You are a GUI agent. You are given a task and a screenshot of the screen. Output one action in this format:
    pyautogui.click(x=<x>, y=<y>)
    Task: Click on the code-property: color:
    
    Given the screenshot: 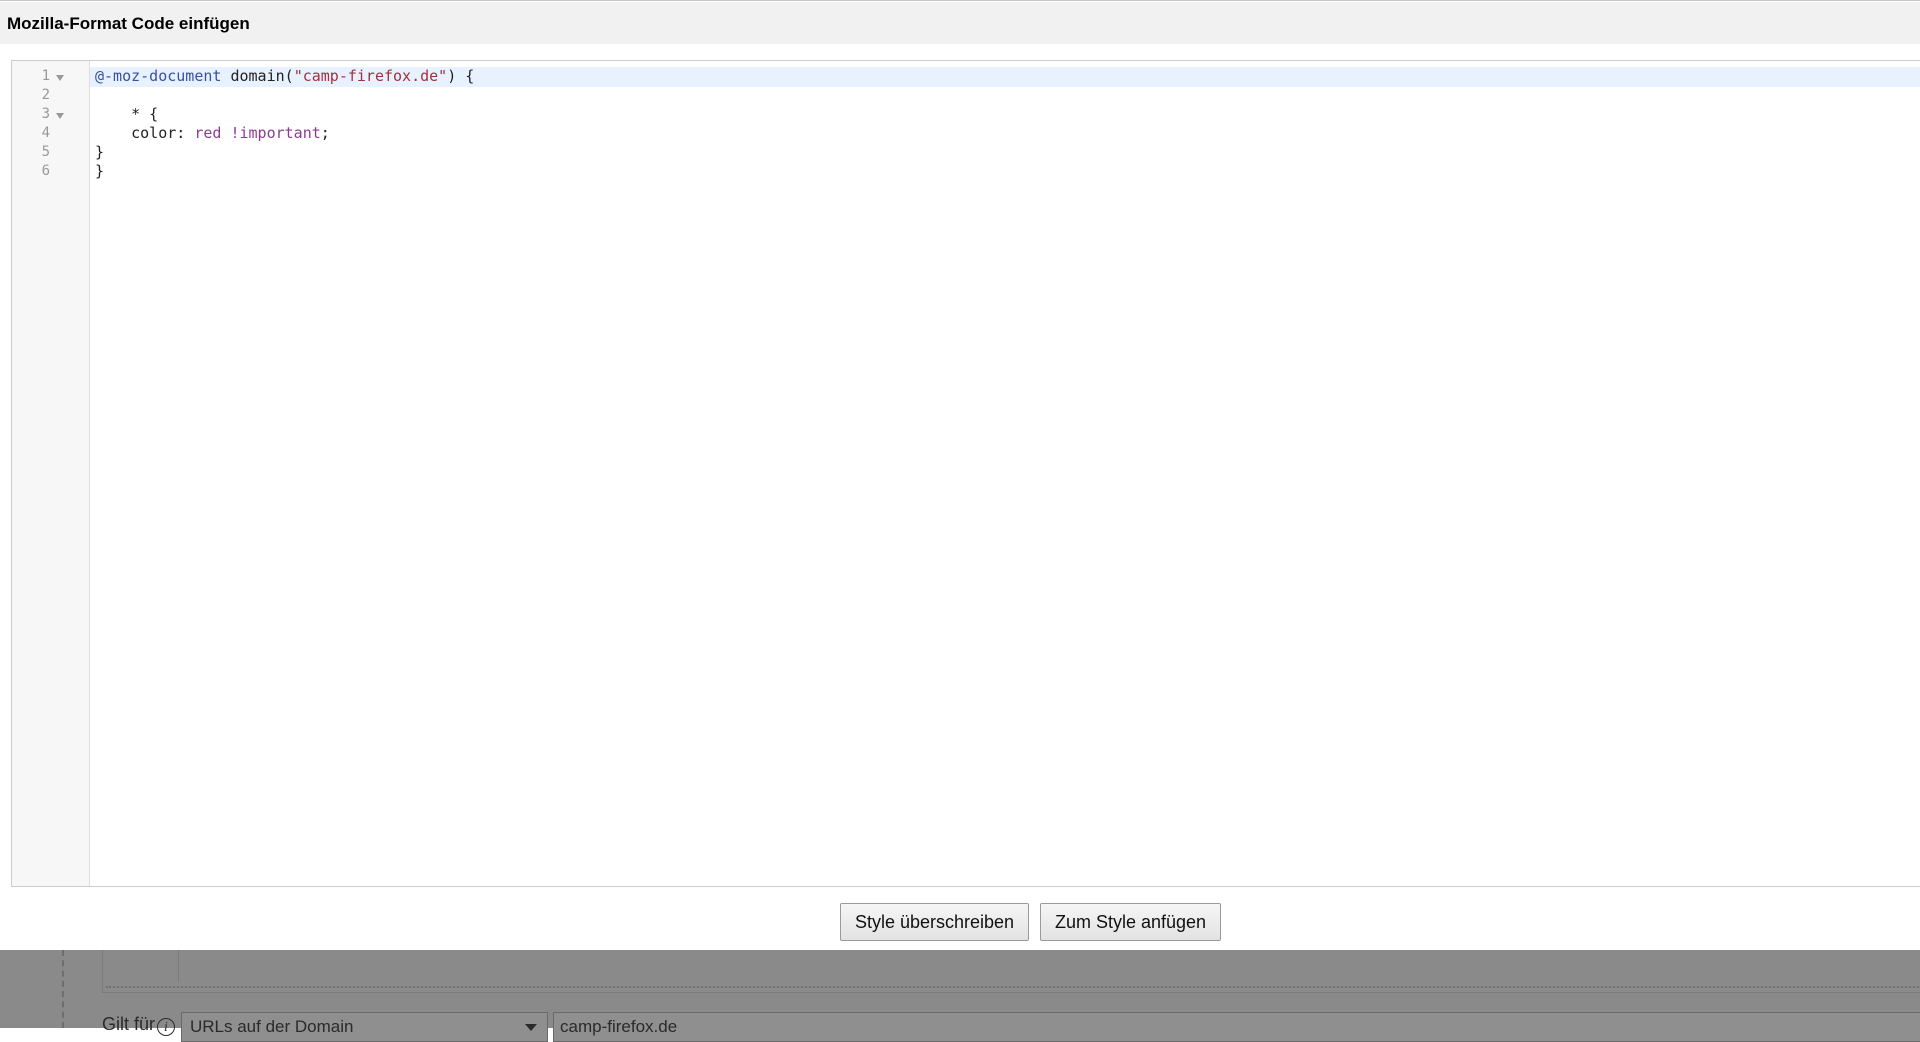 What is the action you would take?
    pyautogui.click(x=145, y=133)
    